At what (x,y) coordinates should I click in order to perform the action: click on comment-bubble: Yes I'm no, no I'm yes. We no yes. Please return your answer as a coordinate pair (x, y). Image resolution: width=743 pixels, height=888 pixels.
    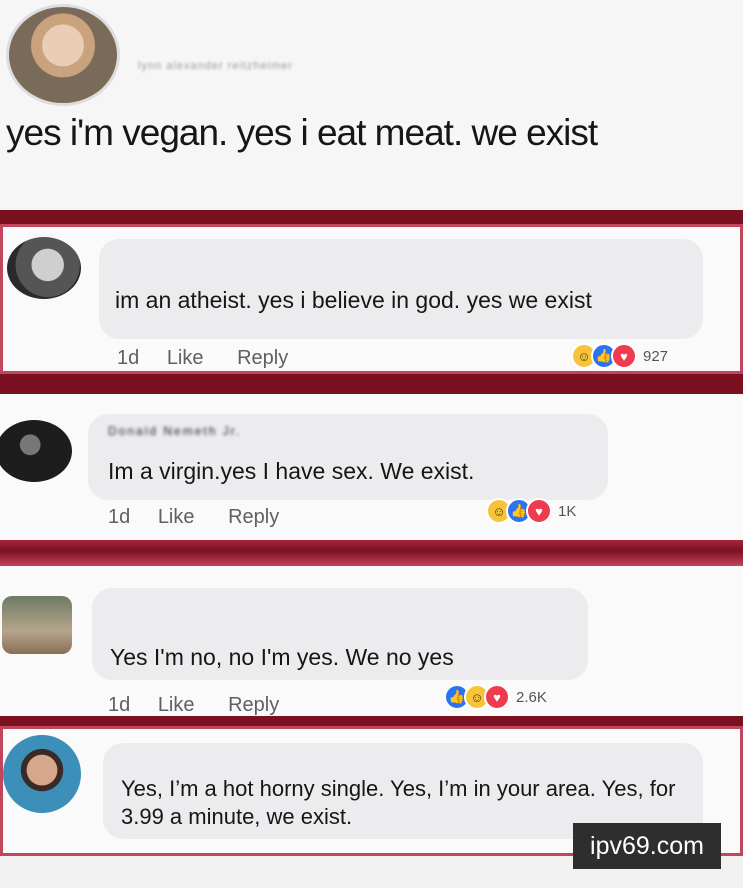
    Looking at the image, I should click on (340, 634).